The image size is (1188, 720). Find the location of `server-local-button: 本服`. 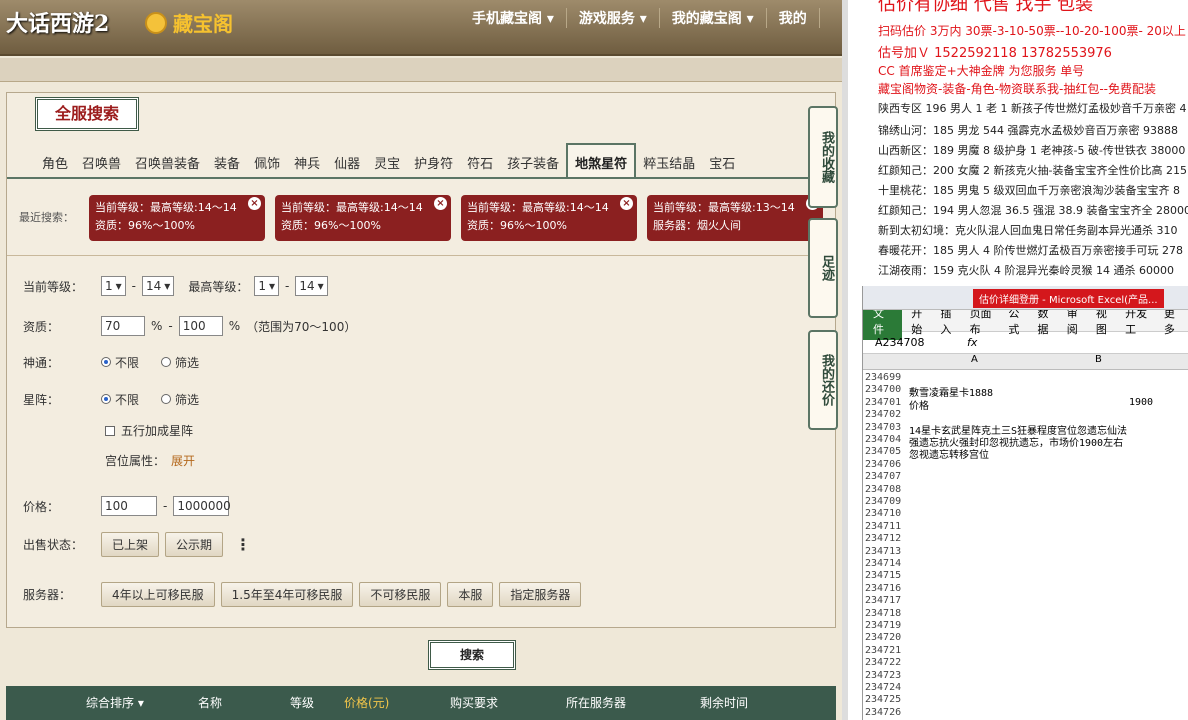

server-local-button: 本服 is located at coordinates (470, 594).